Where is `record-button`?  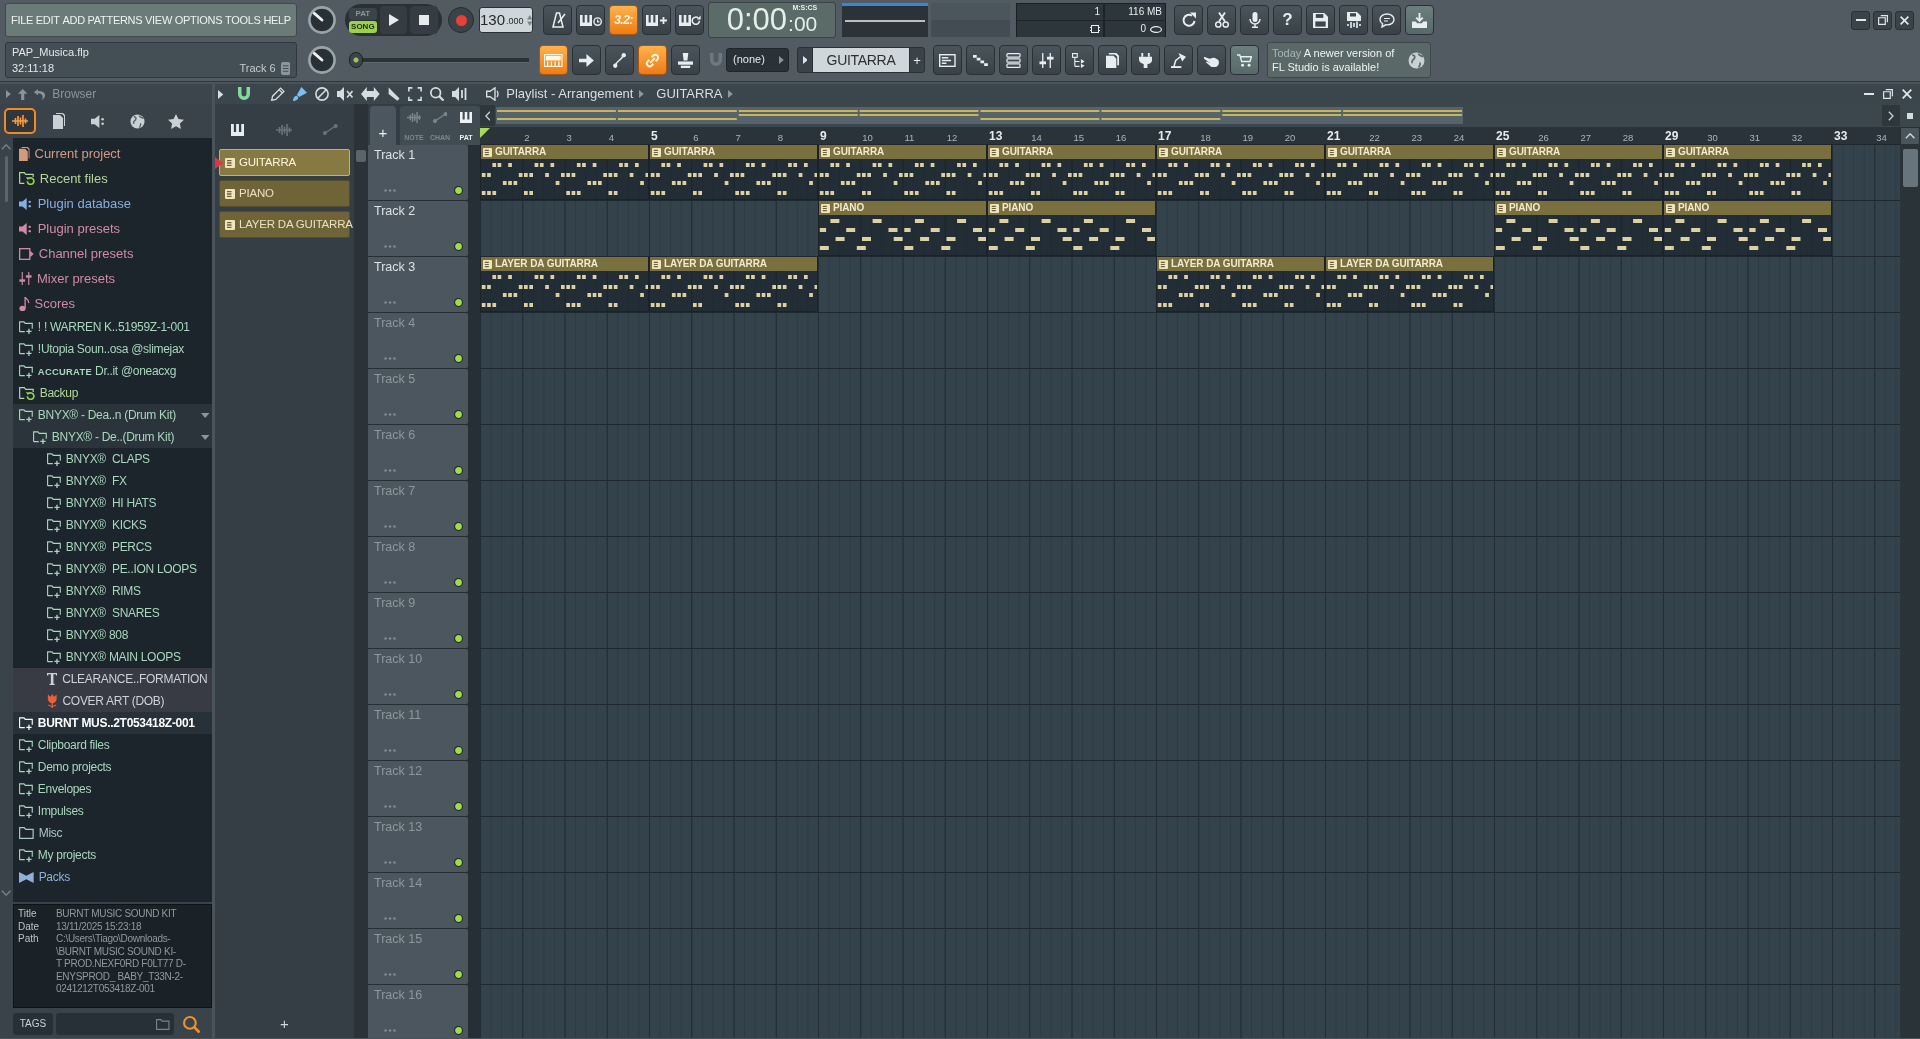
record-button is located at coordinates (461, 20).